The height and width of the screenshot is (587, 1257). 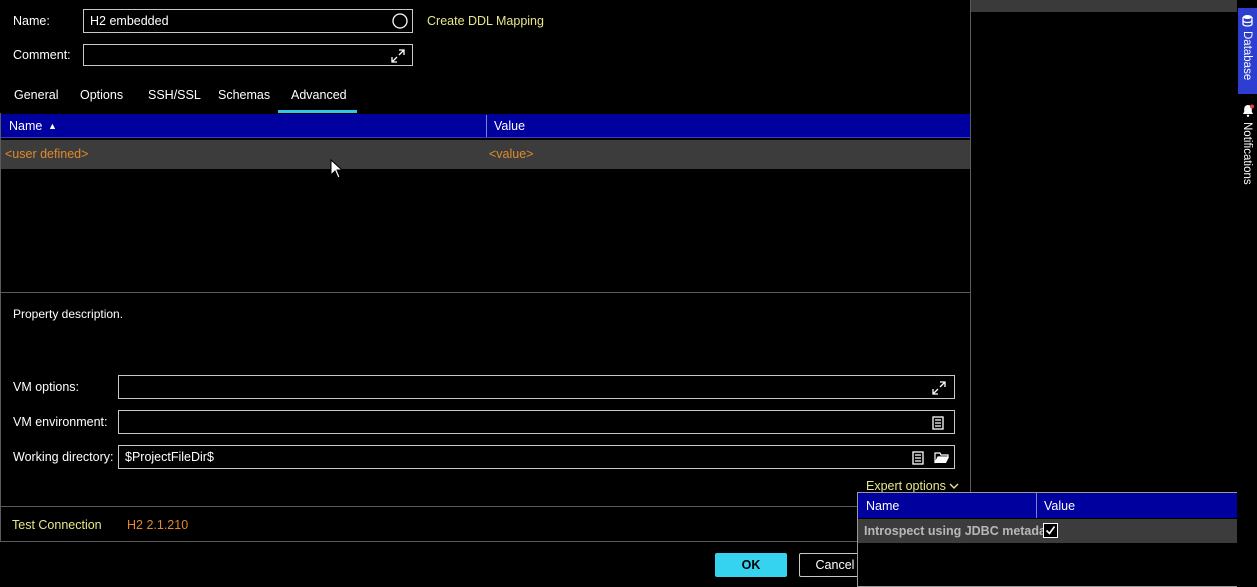 I want to click on value-column-header: Value, so click(x=509, y=126).